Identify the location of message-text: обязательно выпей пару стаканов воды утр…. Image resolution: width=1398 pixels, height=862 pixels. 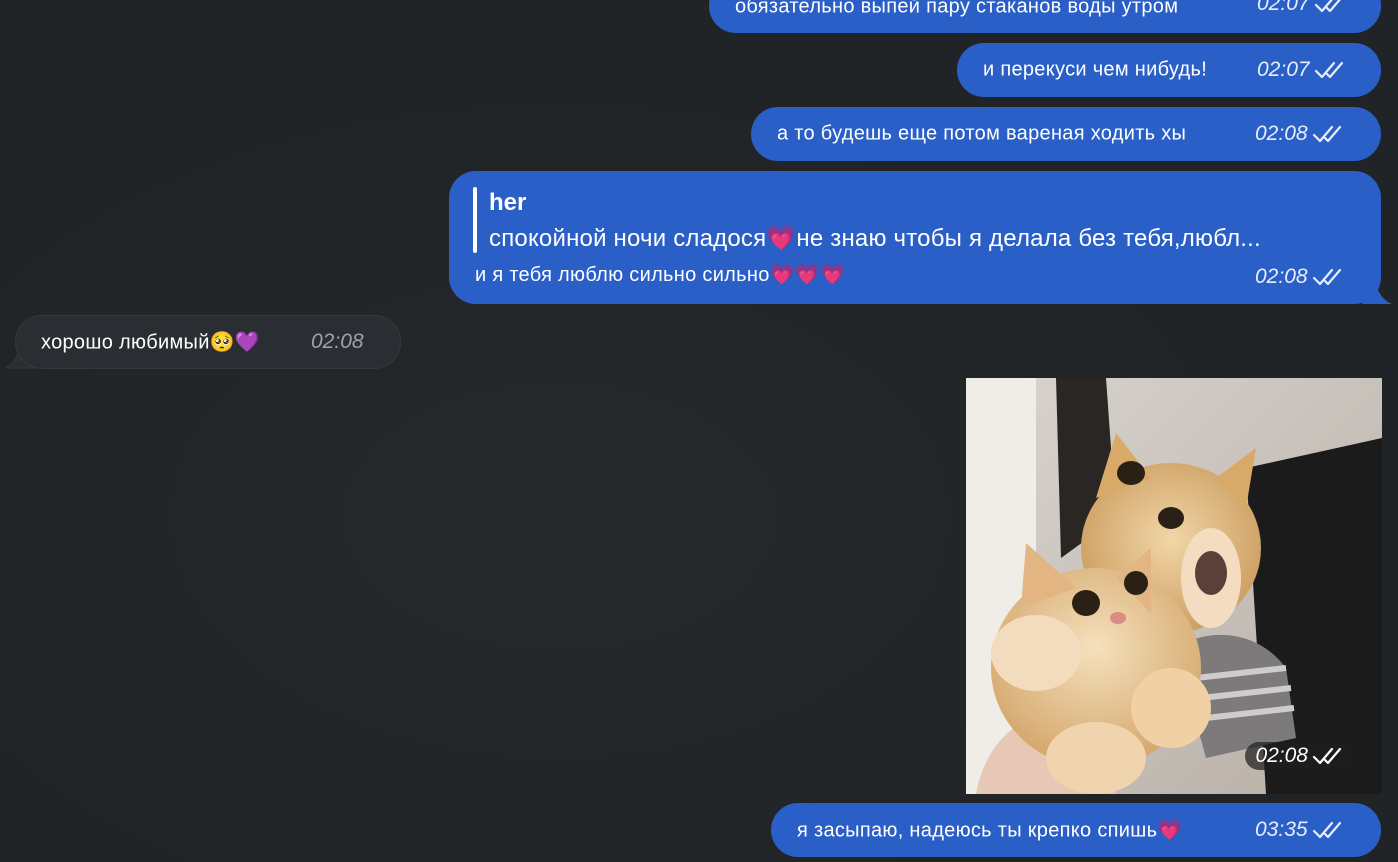
(957, 9).